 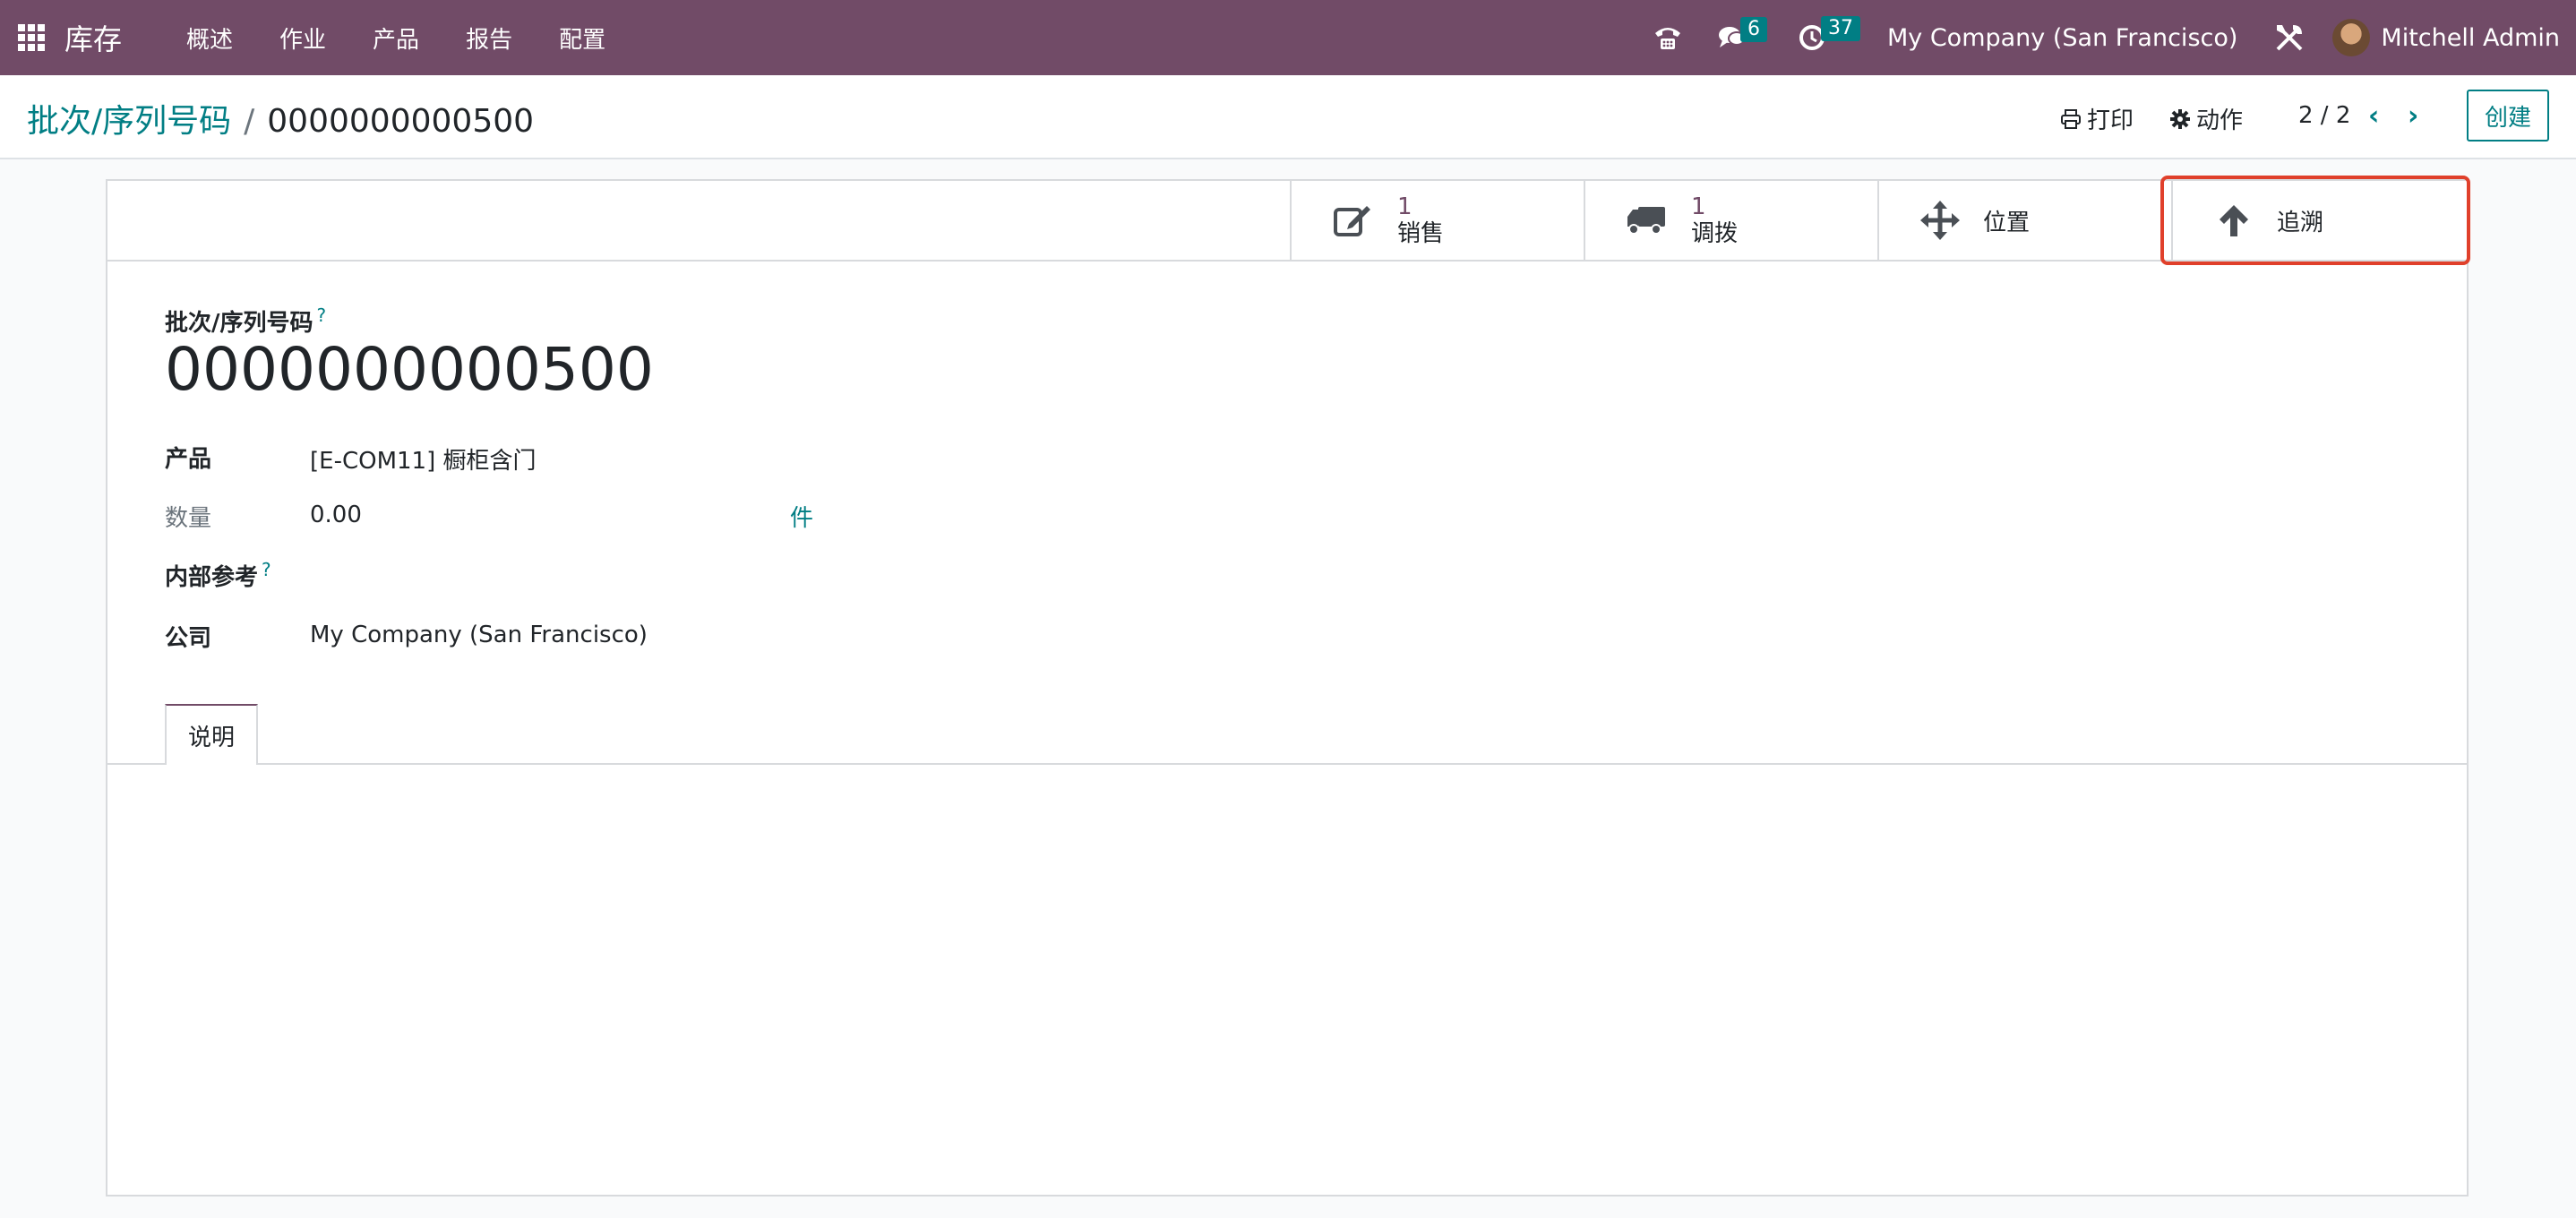 I want to click on user-avatar, so click(x=2351, y=37).